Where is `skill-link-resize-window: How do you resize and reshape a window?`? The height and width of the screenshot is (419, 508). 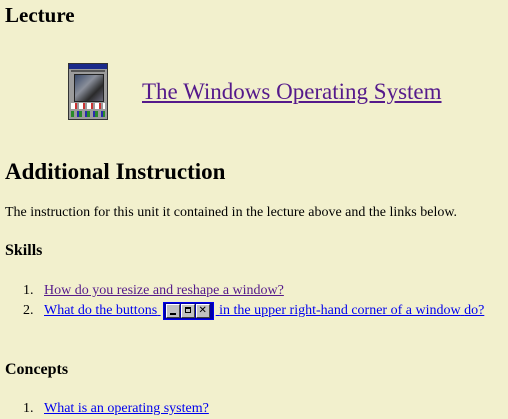 skill-link-resize-window: How do you resize and reshape a window? is located at coordinates (164, 290).